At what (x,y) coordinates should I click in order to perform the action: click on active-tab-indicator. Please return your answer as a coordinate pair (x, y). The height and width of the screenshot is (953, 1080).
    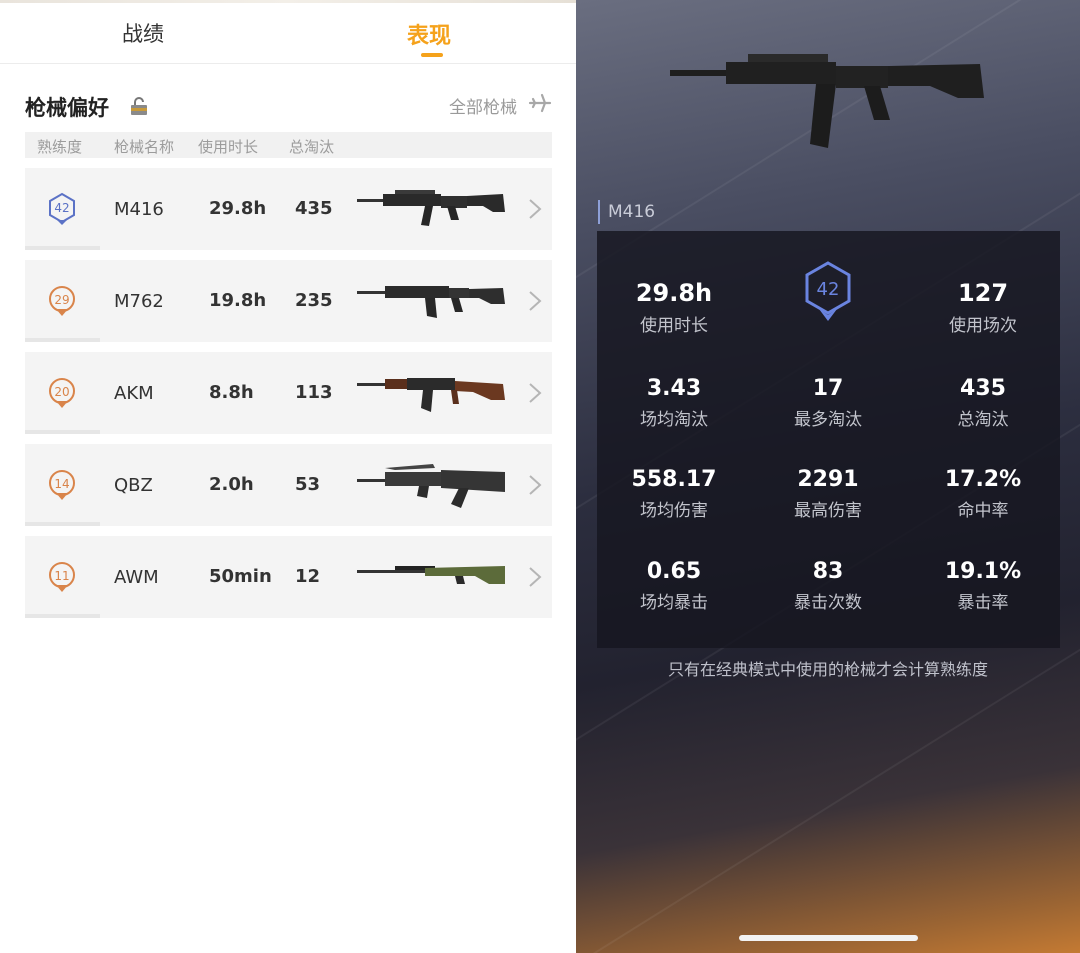
    Looking at the image, I should click on (432, 55).